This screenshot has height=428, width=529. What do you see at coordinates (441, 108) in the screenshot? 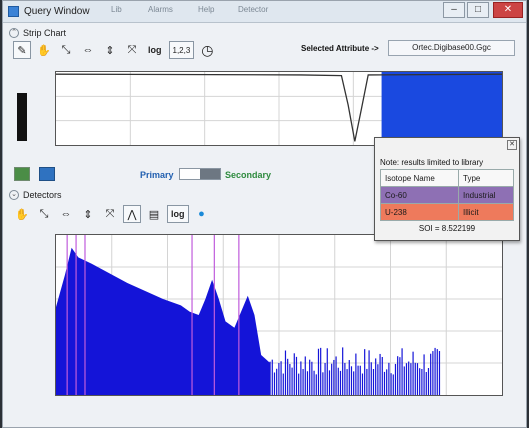
I see `strip-highlight-region` at bounding box center [441, 108].